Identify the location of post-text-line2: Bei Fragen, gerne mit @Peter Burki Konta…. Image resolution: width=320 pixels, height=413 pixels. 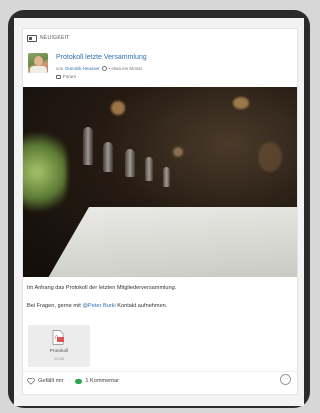
(97, 306).